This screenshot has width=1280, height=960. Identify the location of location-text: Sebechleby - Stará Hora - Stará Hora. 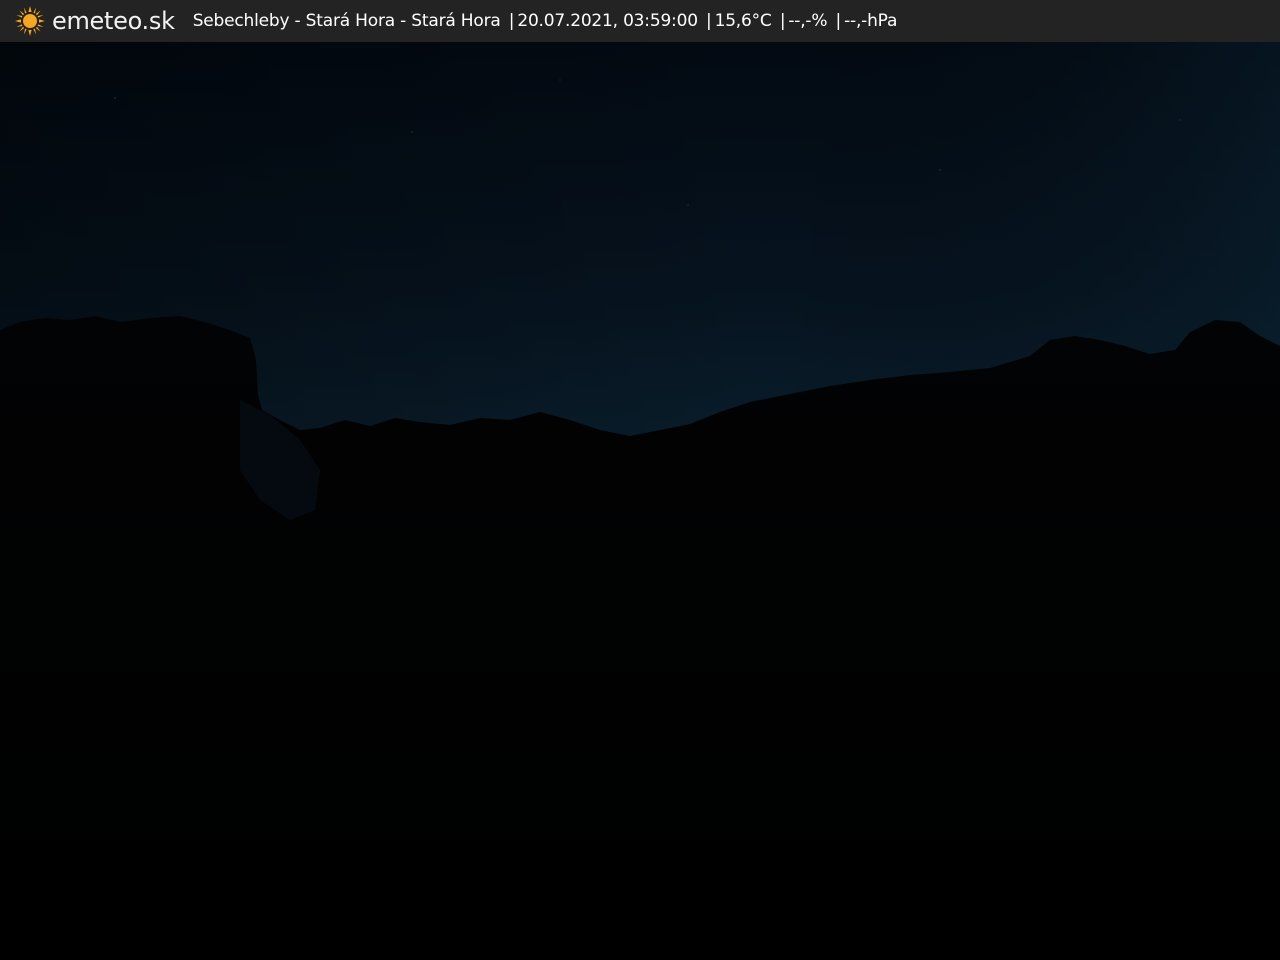
(346, 21).